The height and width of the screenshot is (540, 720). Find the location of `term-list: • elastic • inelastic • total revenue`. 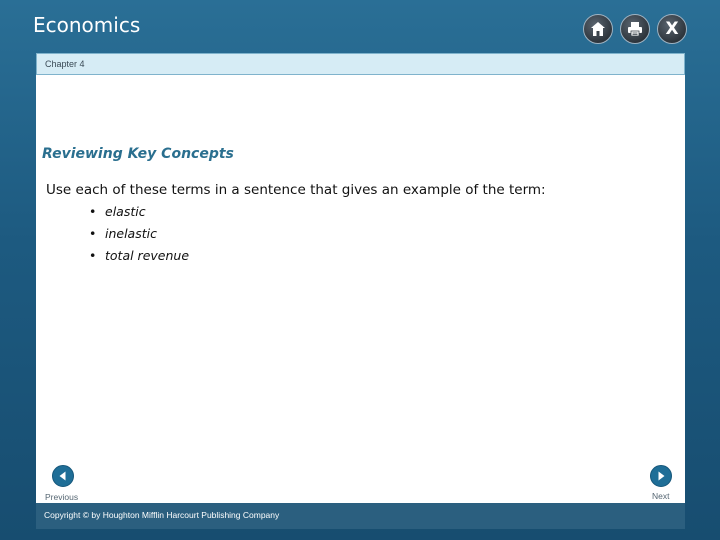

term-list: • elastic • inelastic • total revenue is located at coordinates (139, 236).